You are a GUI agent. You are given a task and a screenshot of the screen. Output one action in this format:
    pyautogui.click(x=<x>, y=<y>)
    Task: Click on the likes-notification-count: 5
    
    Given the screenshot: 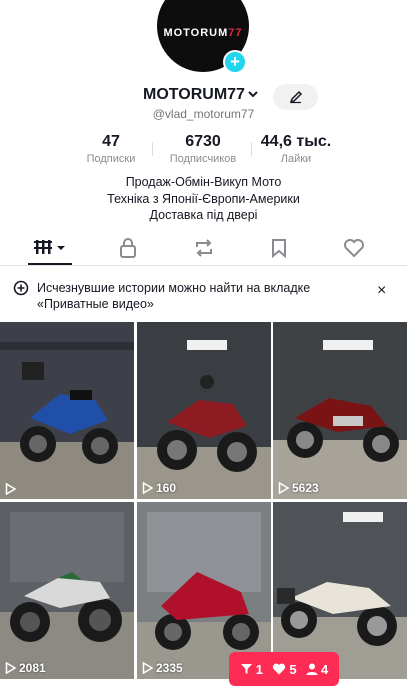 What is the action you would take?
    pyautogui.click(x=284, y=669)
    